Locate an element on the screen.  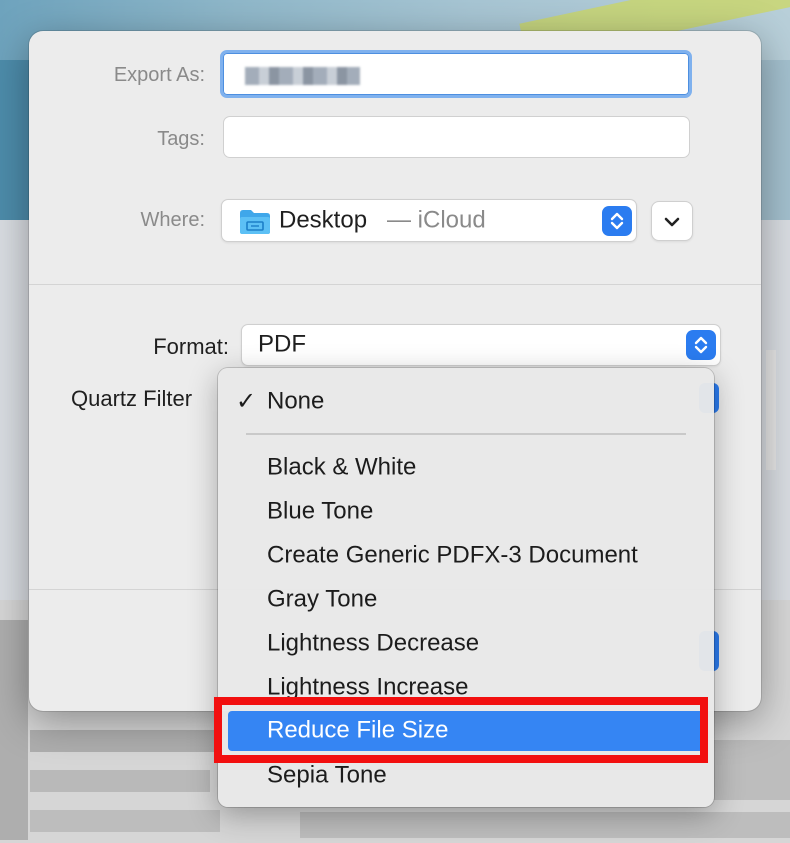
quartz-filter-label: Quartz Filter is located at coordinates (132, 398).